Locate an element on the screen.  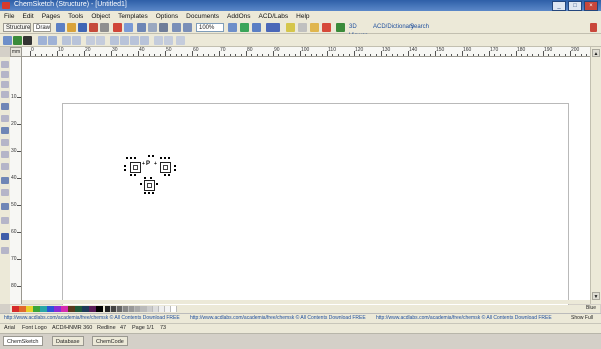
ellipse-icon is located at coordinates (5, 130).